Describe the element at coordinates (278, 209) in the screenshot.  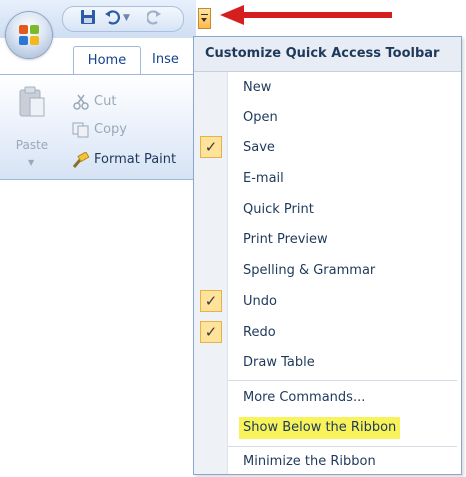
I see `menu-item-label: Quick Print` at that location.